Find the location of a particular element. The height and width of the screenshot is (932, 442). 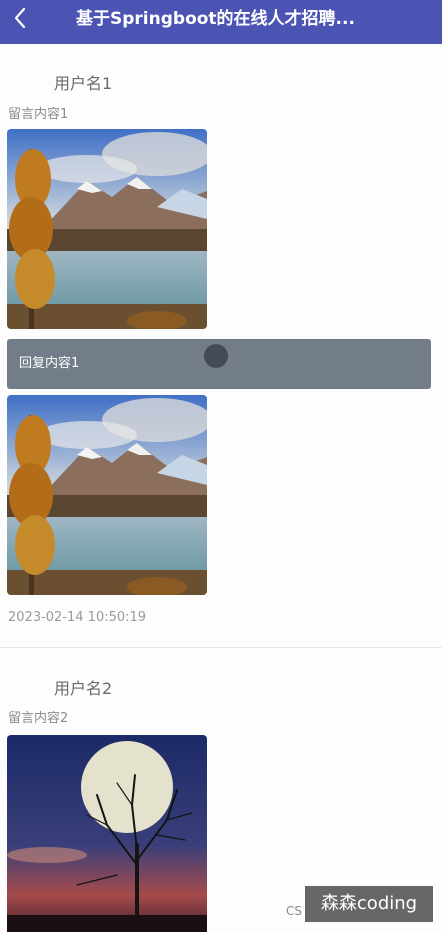

reply-content: 回复内容1 is located at coordinates (49, 363).